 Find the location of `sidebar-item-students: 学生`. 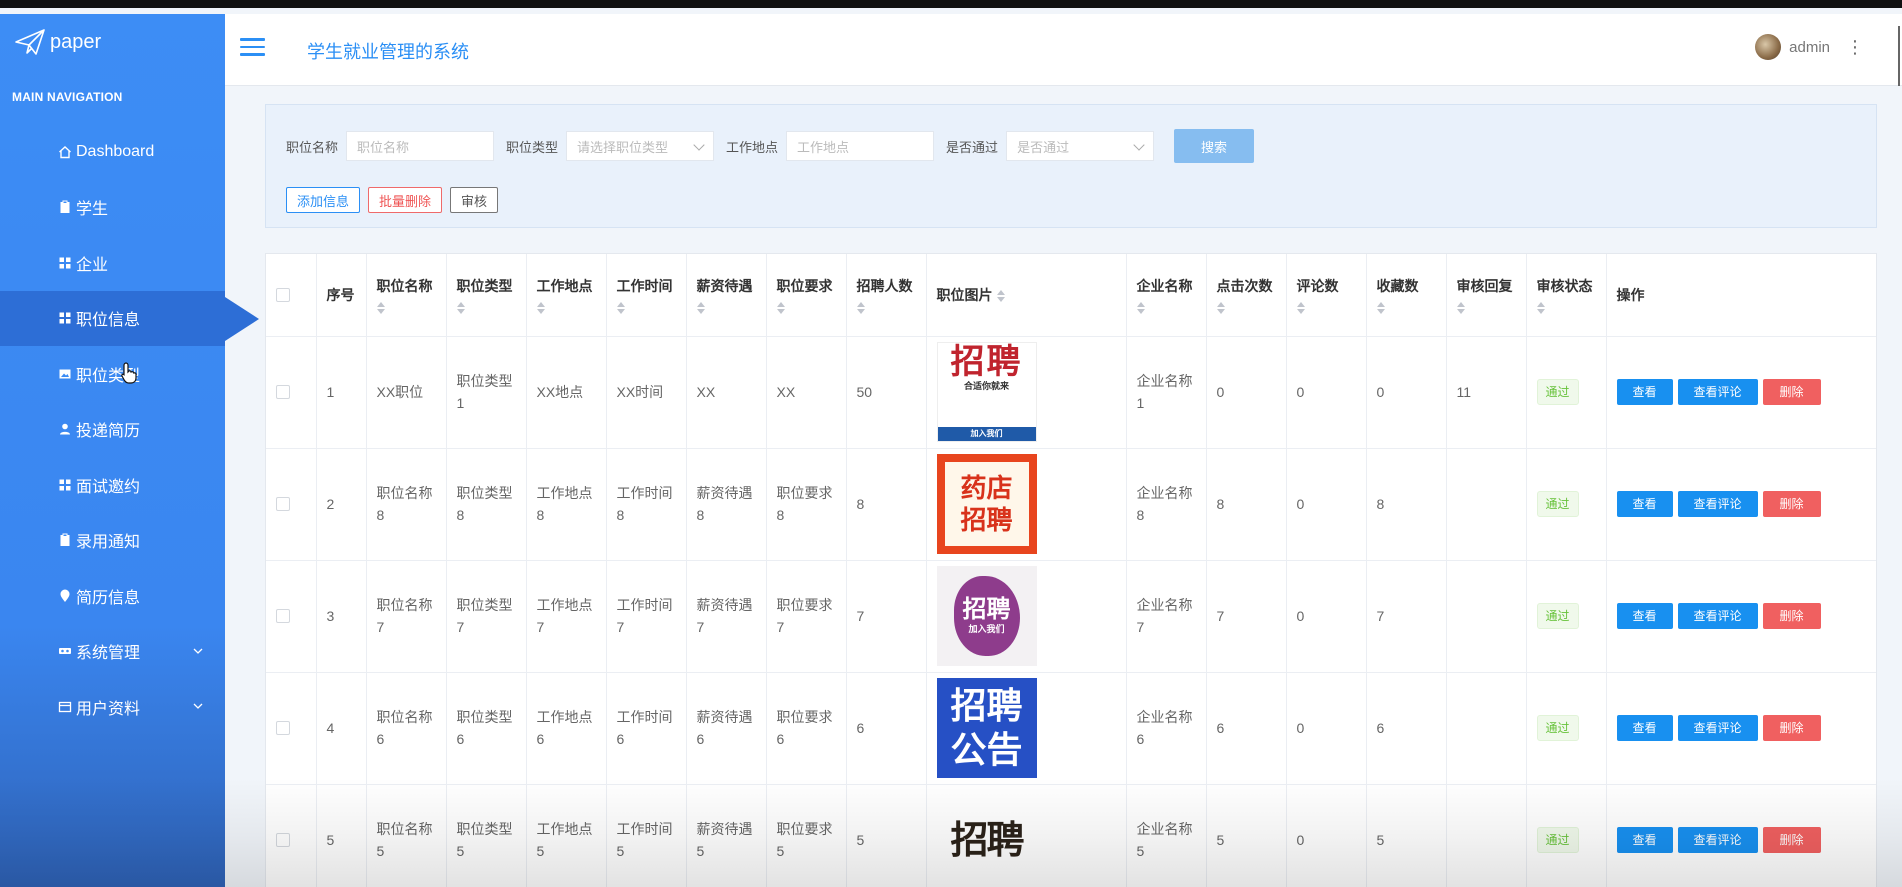

sidebar-item-students: 学生 is located at coordinates (112, 208).